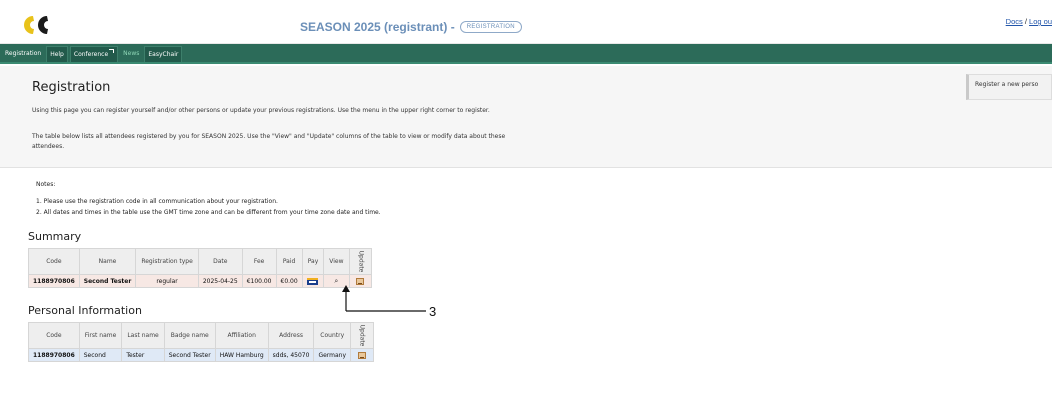 This screenshot has height=396, width=1052. I want to click on affiliation: HAW Hamburg, so click(241, 355).